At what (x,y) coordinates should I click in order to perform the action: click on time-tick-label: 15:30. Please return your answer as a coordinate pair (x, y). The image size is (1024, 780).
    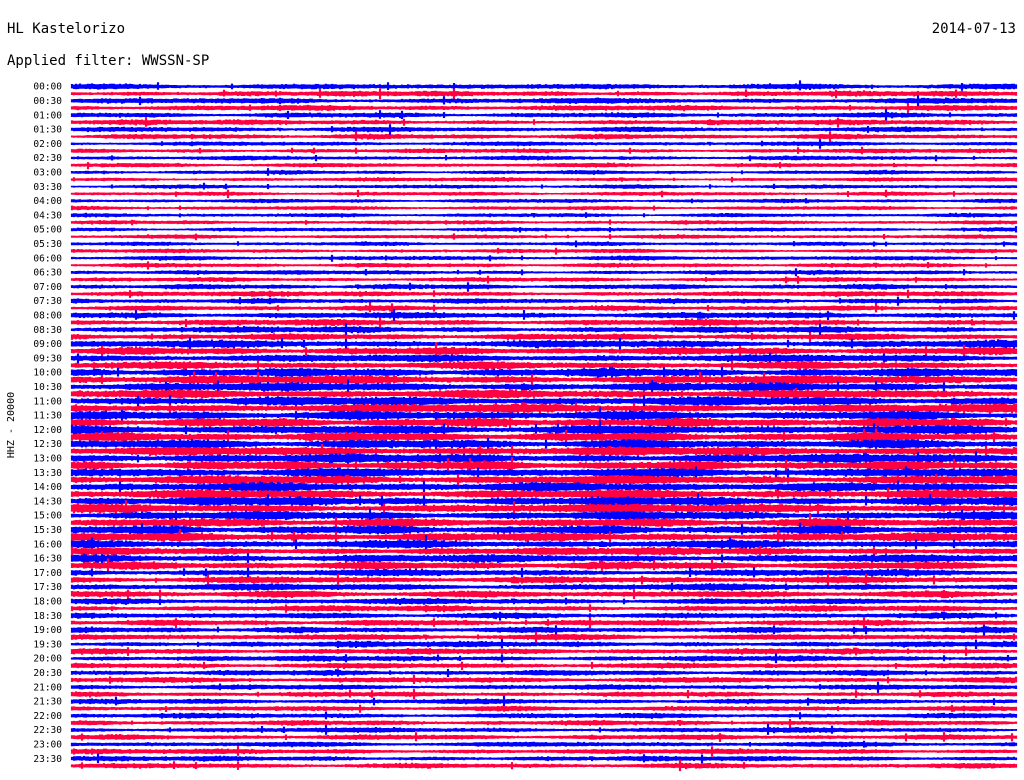
    Looking at the image, I should click on (47, 530).